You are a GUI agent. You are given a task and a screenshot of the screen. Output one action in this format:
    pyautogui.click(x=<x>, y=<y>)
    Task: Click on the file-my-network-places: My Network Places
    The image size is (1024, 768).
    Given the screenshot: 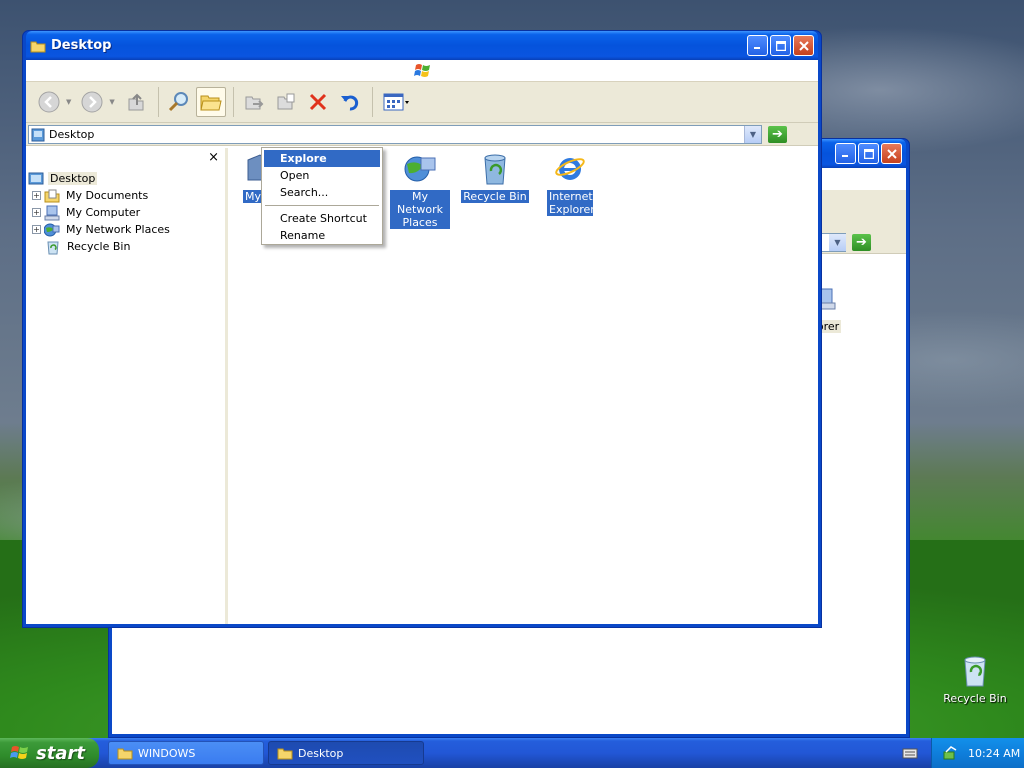 What is the action you would take?
    pyautogui.click(x=420, y=190)
    